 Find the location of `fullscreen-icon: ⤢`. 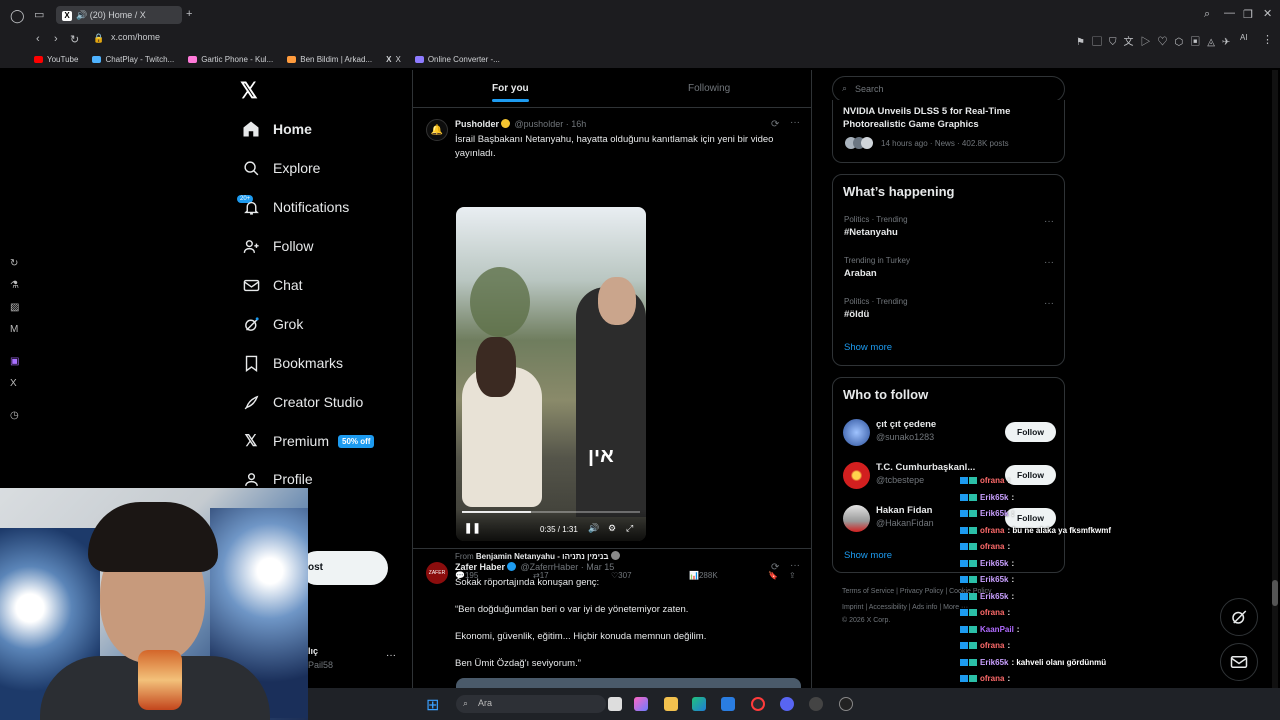

fullscreen-icon: ⤢ is located at coordinates (629, 528).